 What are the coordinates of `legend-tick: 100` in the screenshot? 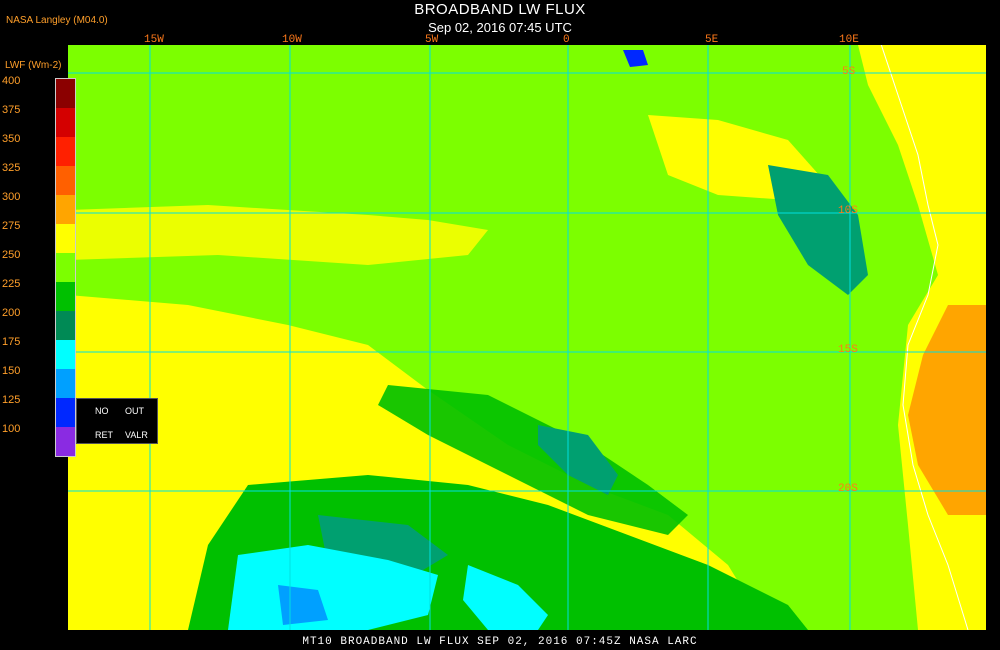 It's located at (11, 429).